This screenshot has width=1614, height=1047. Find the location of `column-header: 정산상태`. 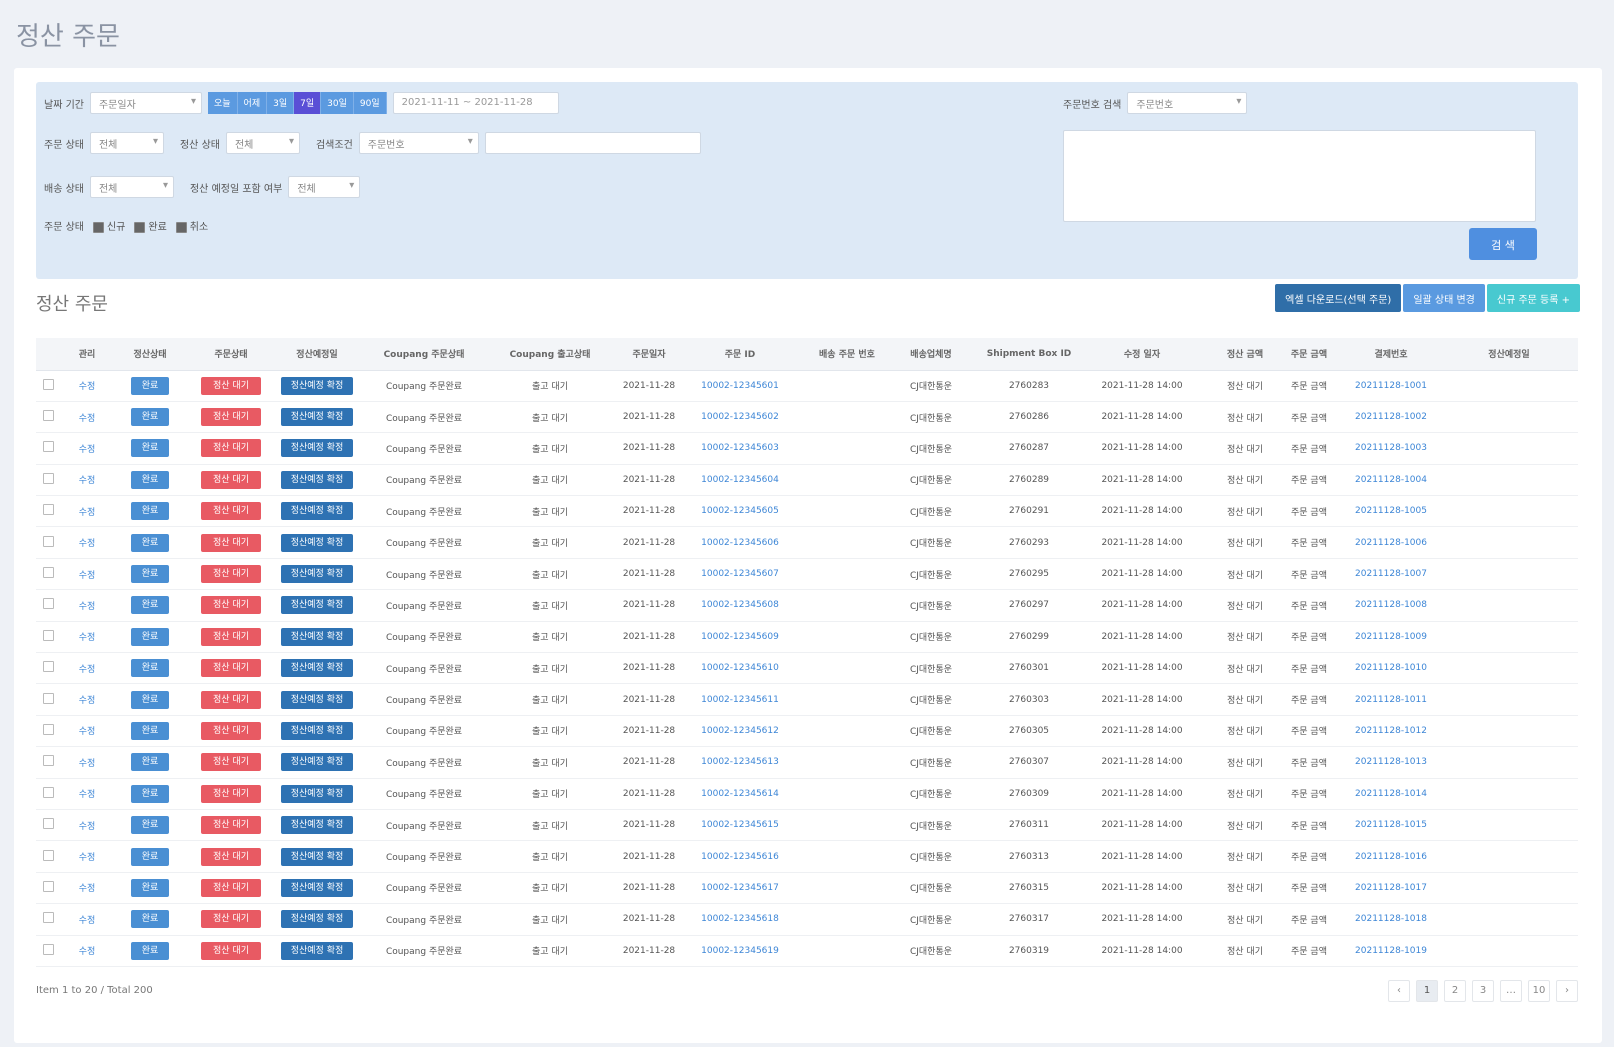

column-header: 정산상태 is located at coordinates (150, 354).